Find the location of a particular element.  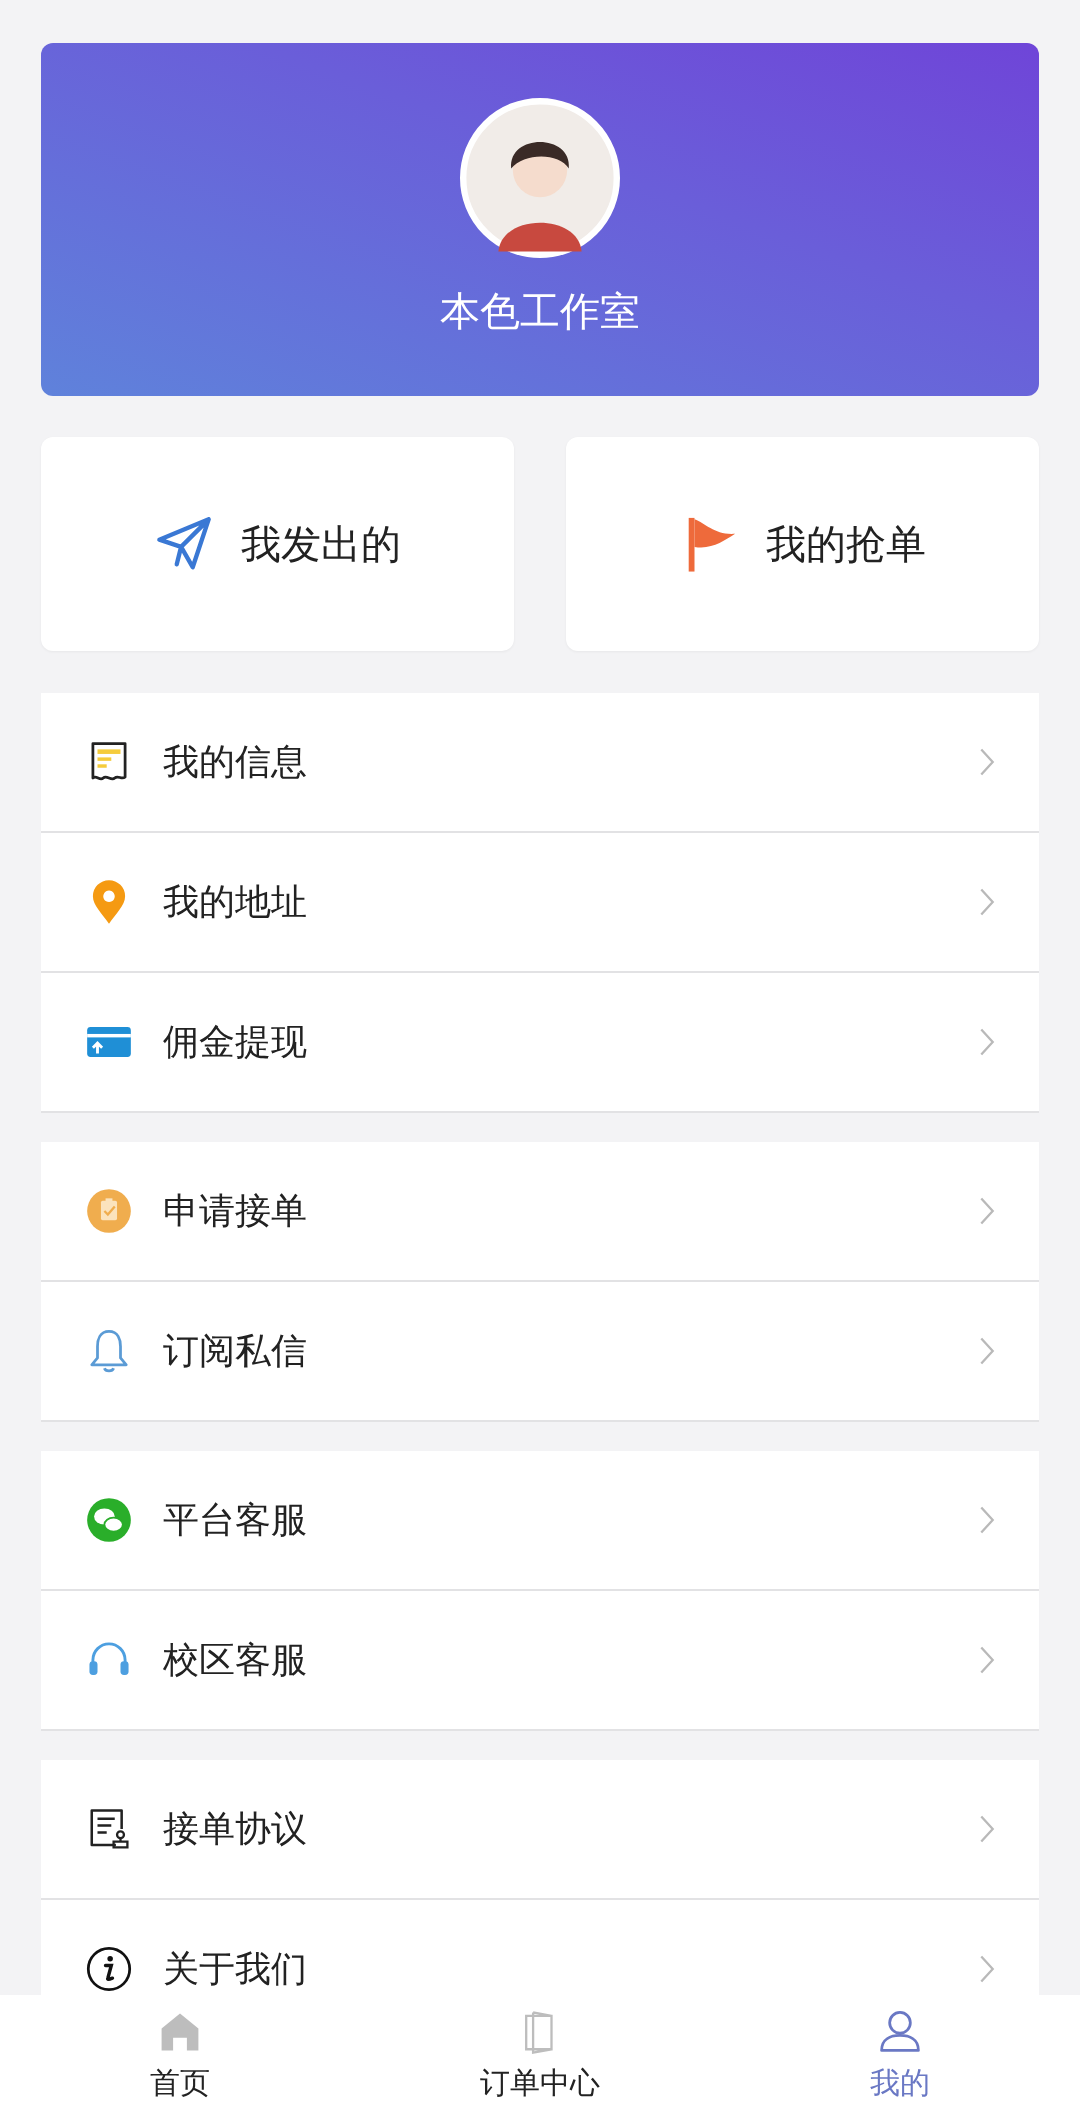

menu-item: 订阅私信 is located at coordinates (540, 1352).